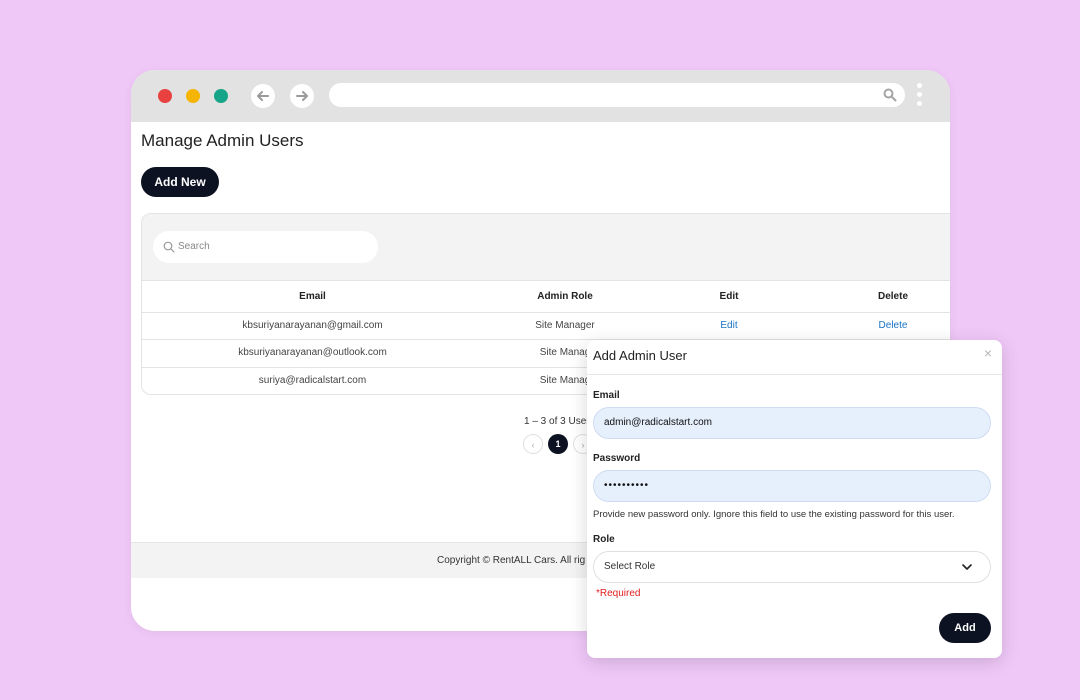 The image size is (1080, 700). Describe the element at coordinates (617, 458) in the screenshot. I see `password-label: Password` at that location.